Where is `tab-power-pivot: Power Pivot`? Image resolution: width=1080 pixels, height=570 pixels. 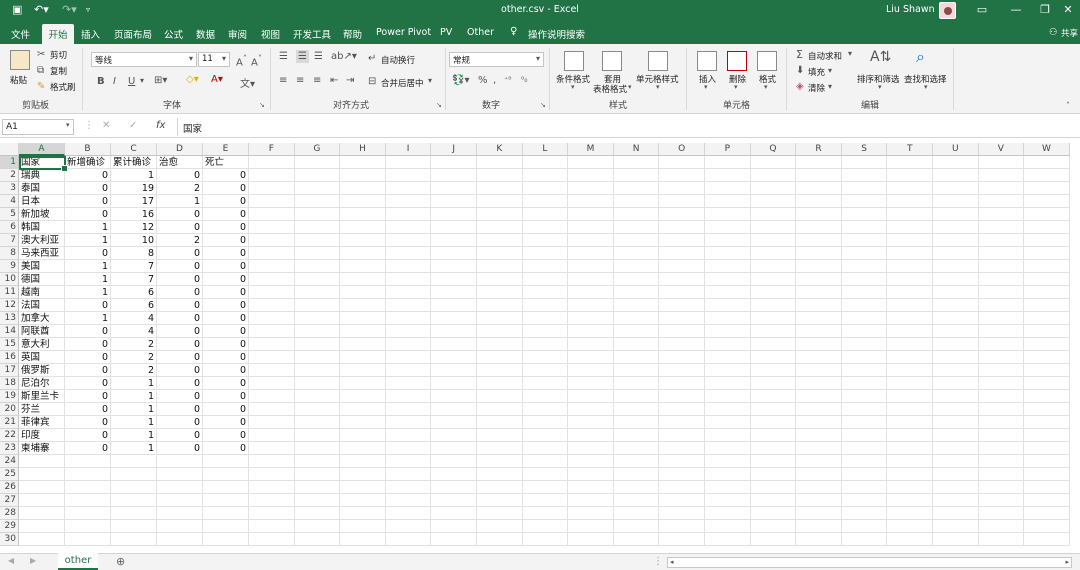
tab-power-pivot: Power Pivot is located at coordinates (403, 32).